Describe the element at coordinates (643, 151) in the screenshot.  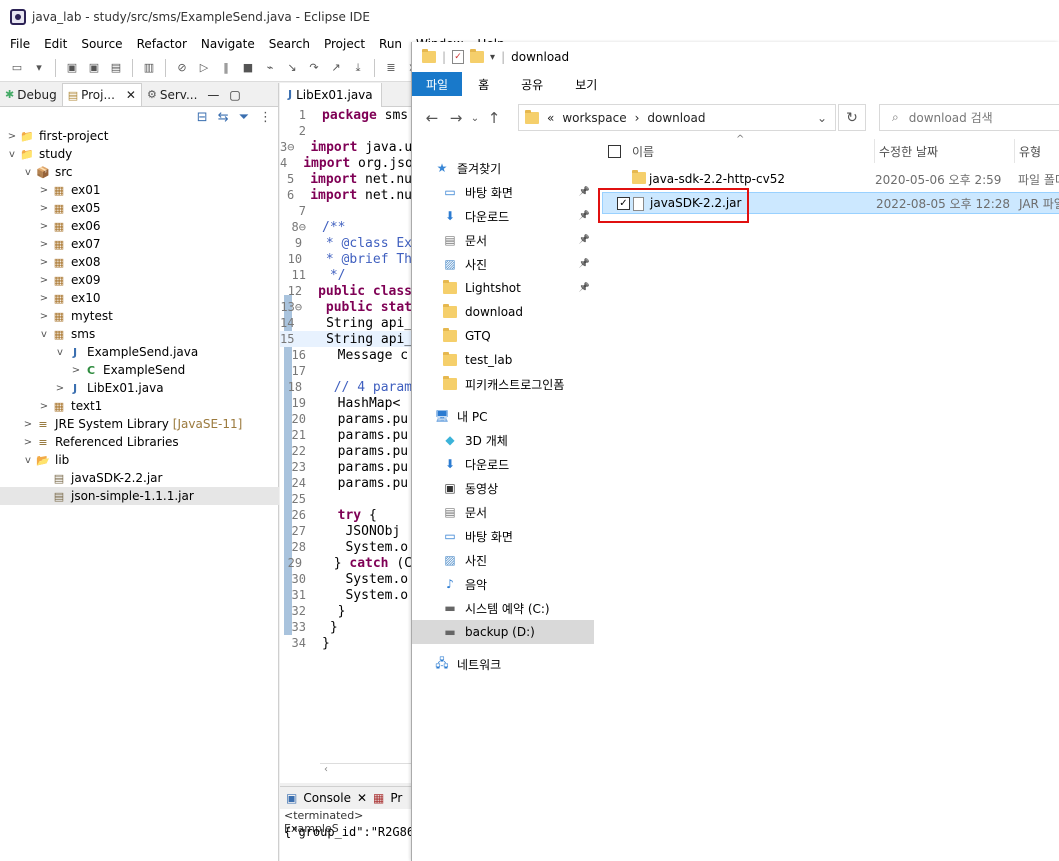
I see `column-name: 이름` at that location.